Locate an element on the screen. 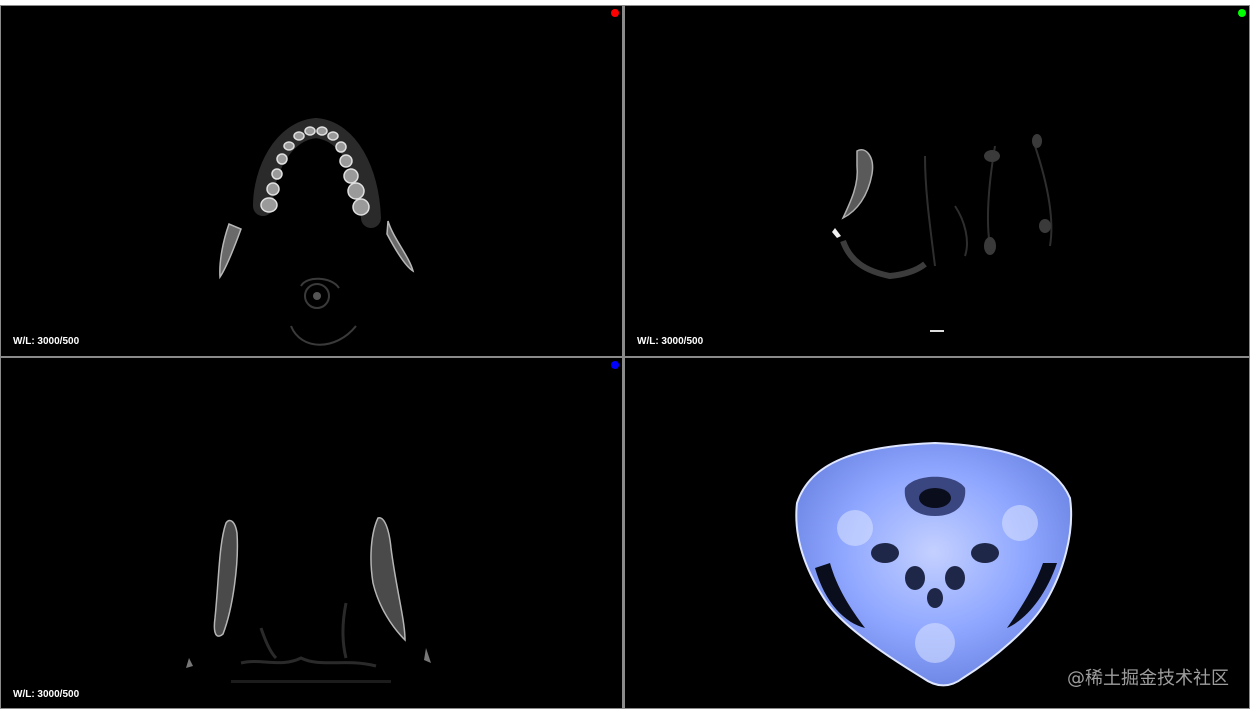 This screenshot has width=1252, height=711. watermark: @稀土掘金技术社区 is located at coordinates (1148, 678).